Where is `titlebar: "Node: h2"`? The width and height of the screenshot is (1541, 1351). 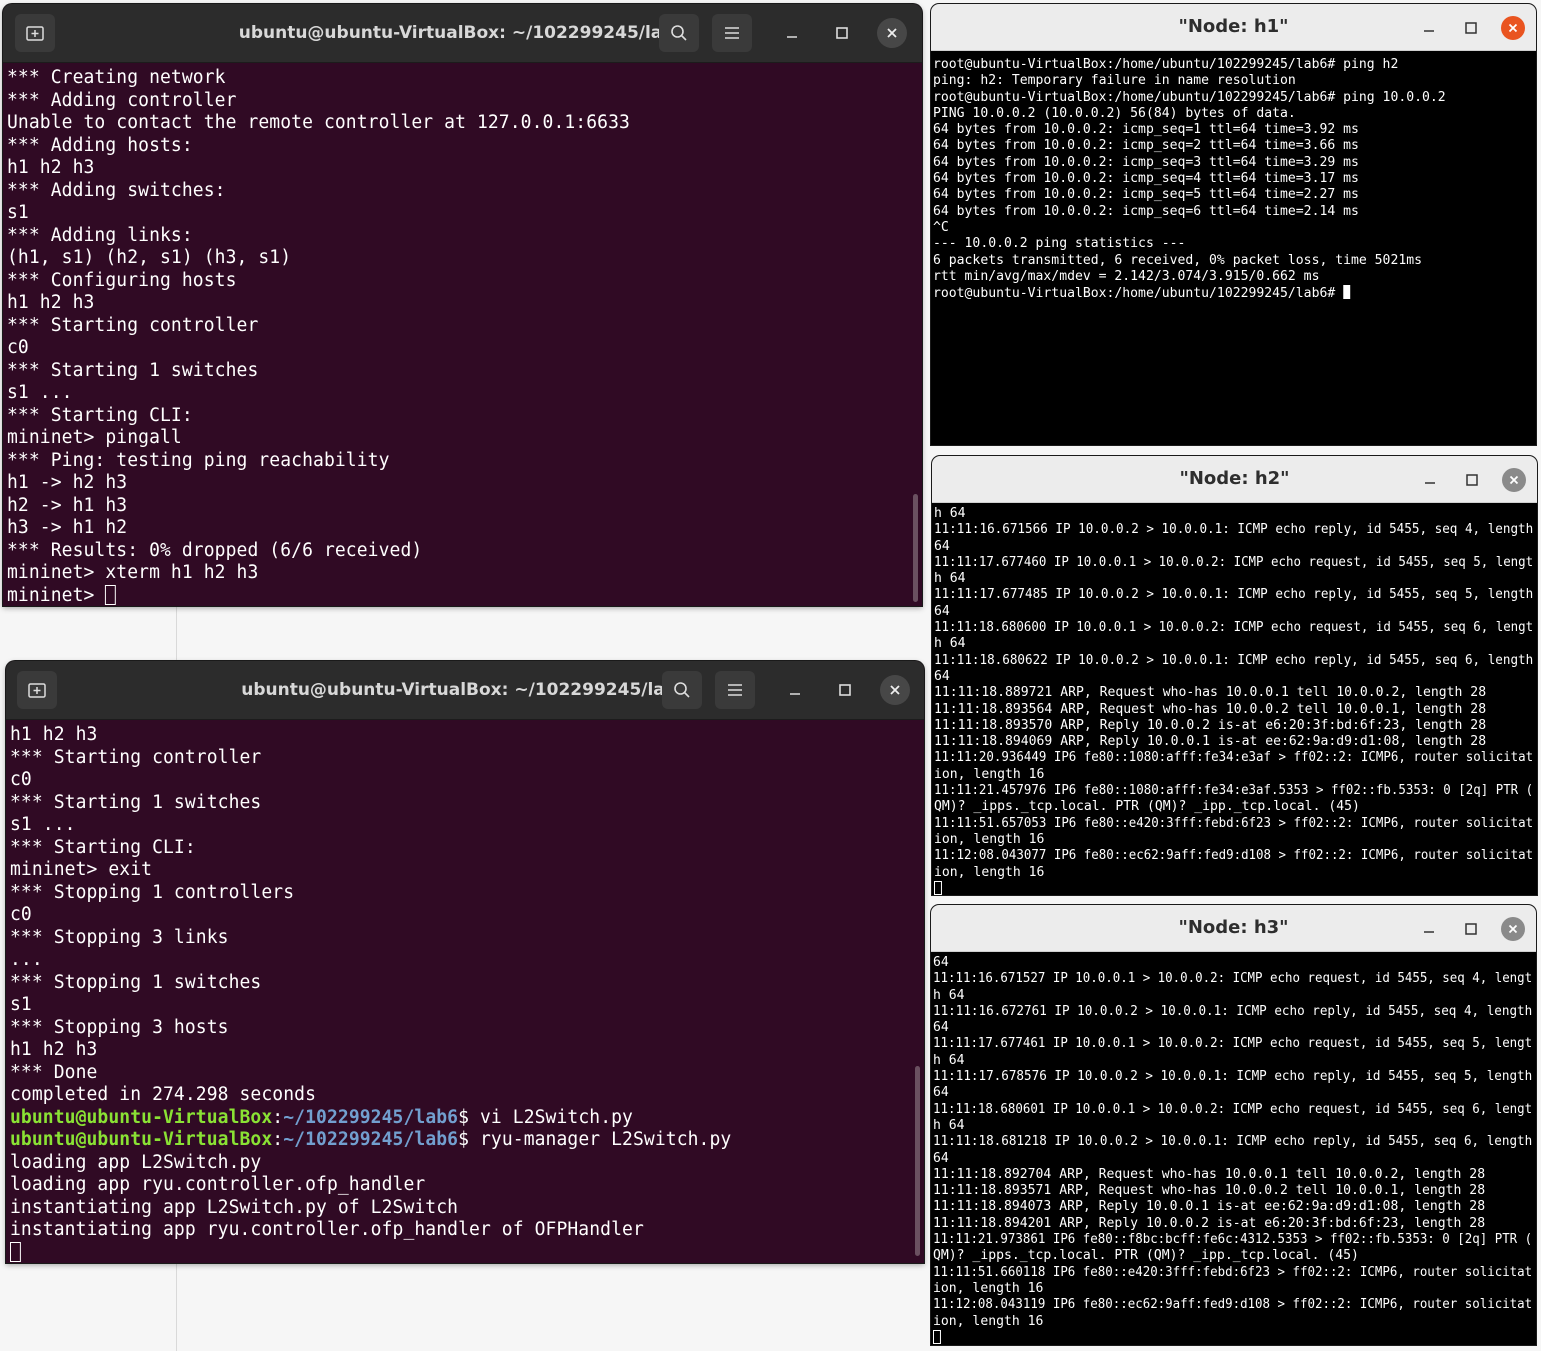
titlebar: "Node: h2" is located at coordinates (1234, 479).